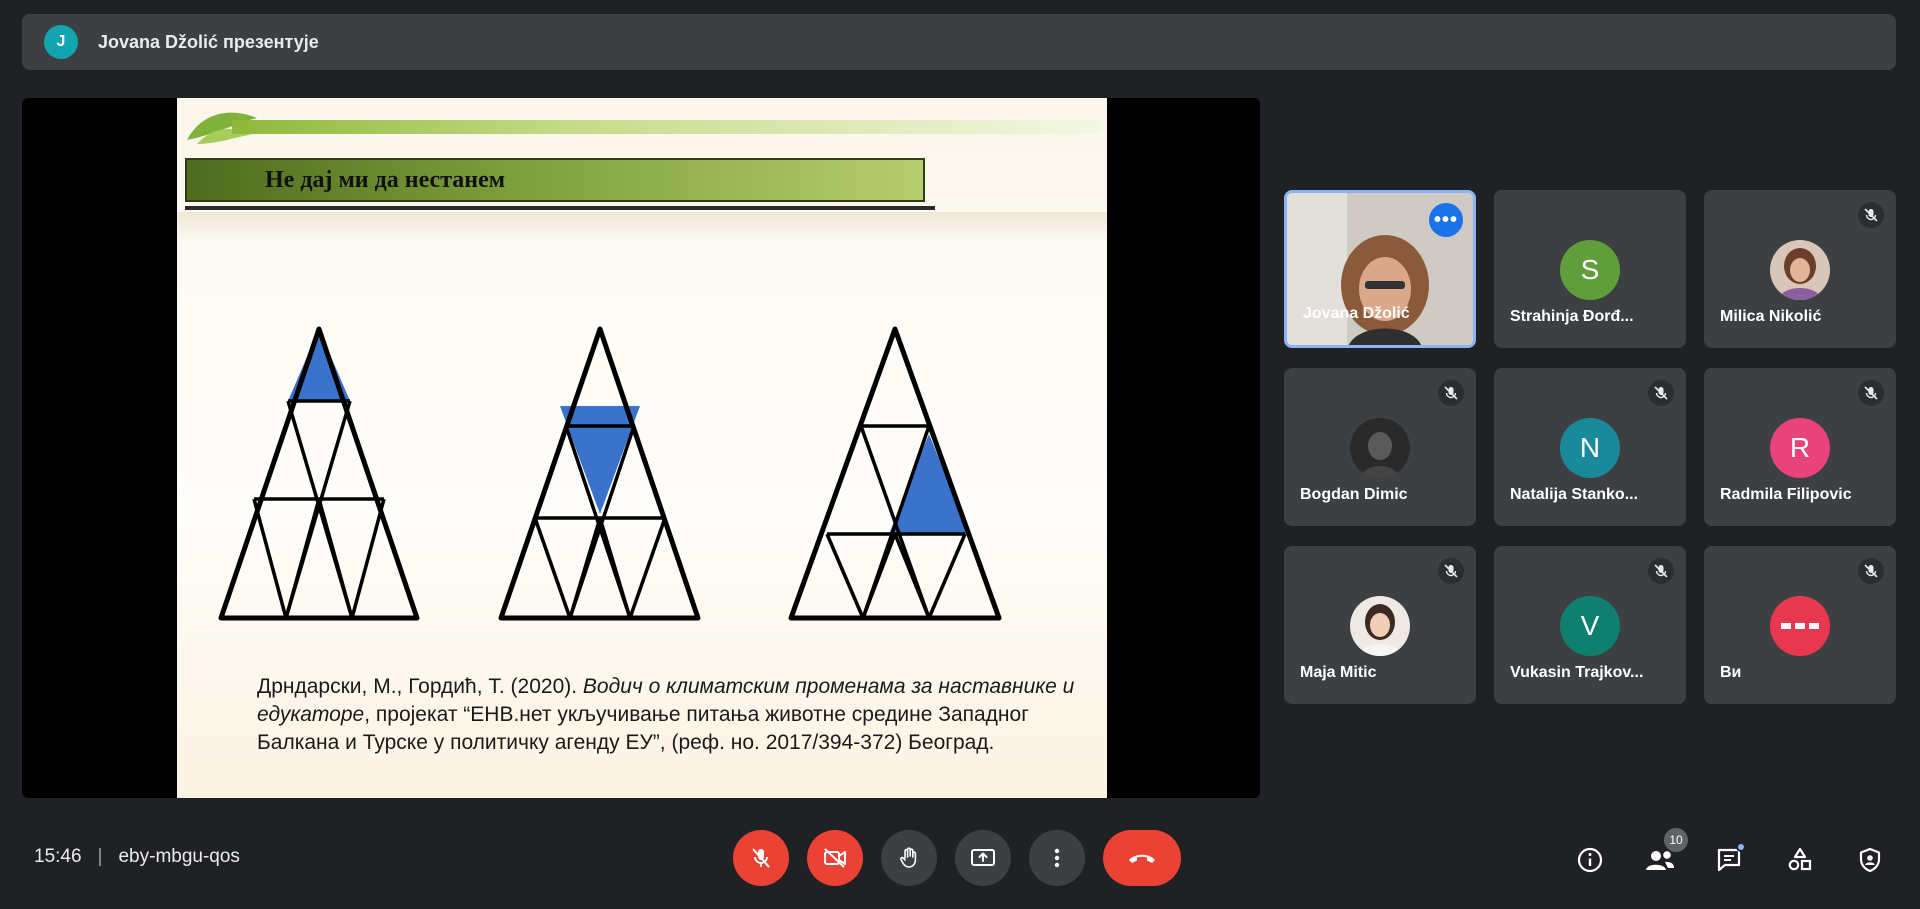 This screenshot has width=1920, height=909. I want to click on bottom-bar: 15:46 | eby-mbgu-qos 10, so click(960, 858).